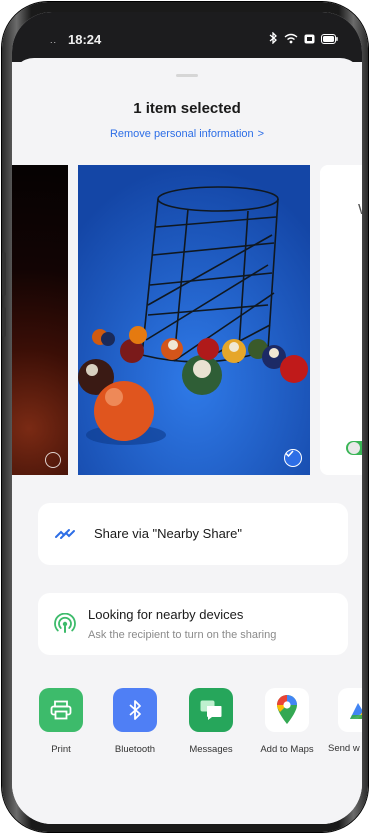  Describe the element at coordinates (345, 748) in the screenshot. I see `app-send-with-files-label: Send w Files a` at that location.